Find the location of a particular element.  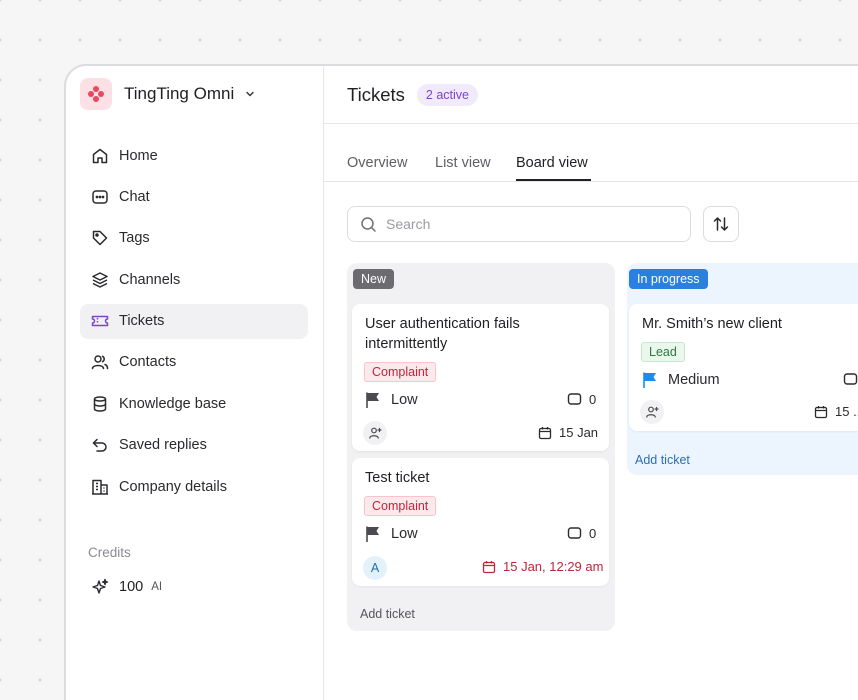

comment-count is located at coordinates (850, 379).